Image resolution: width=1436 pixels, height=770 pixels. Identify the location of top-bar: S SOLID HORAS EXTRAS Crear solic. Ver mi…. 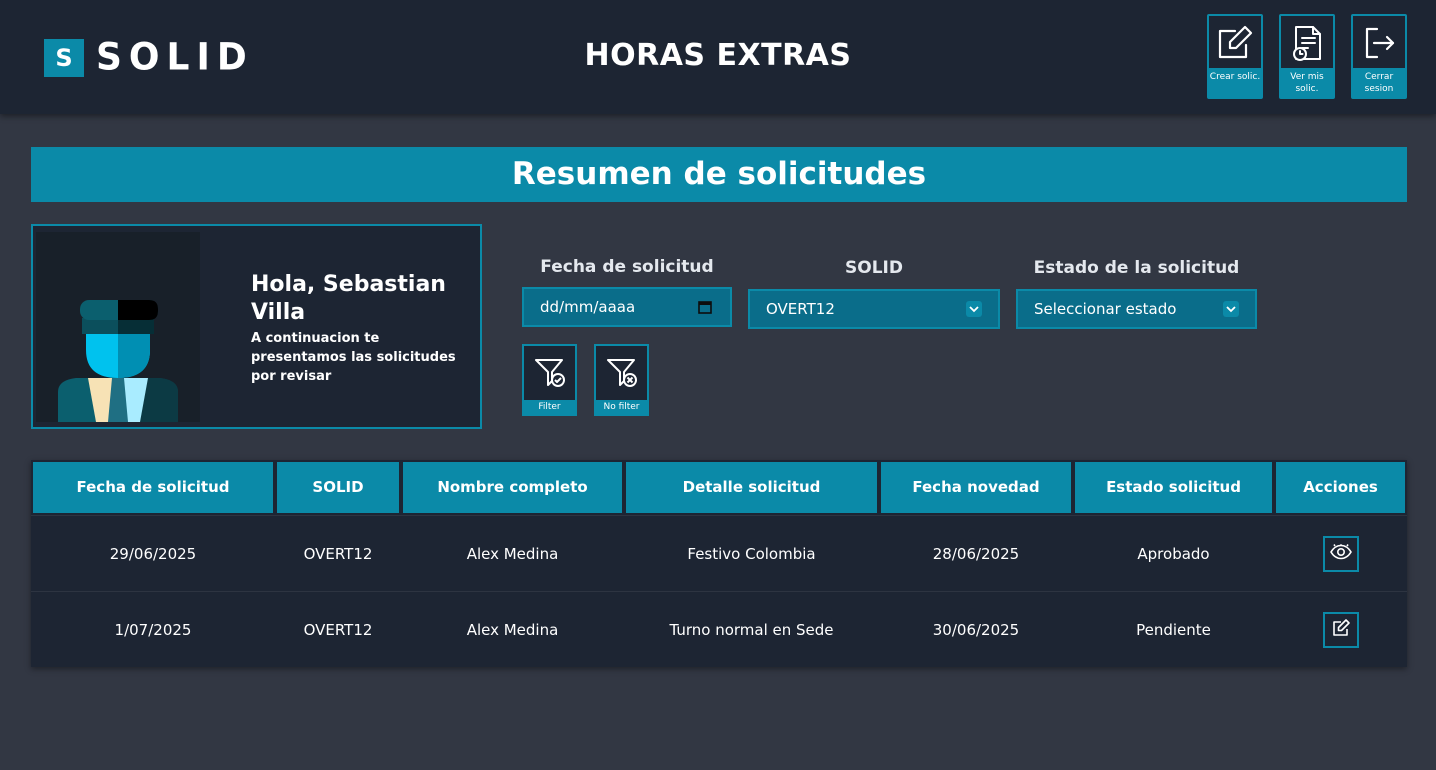
(718, 57).